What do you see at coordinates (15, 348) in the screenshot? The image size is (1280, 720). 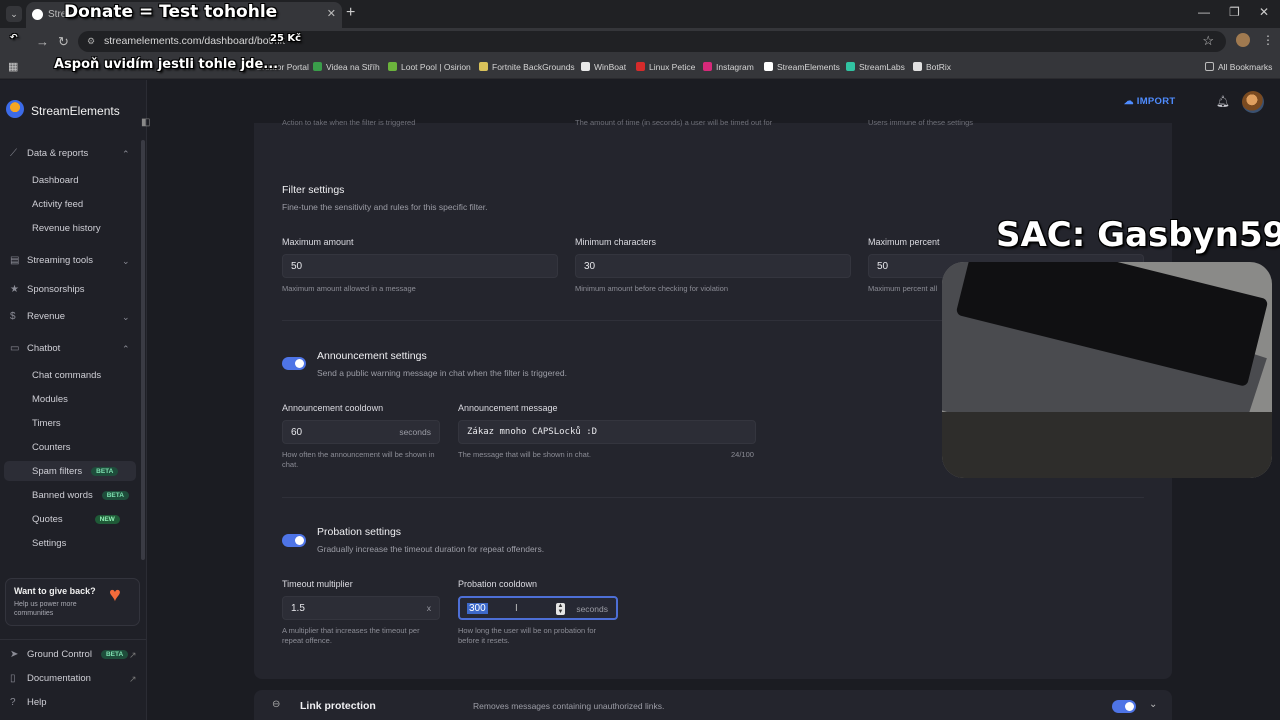 I see `chat-icon: ▭` at bounding box center [15, 348].